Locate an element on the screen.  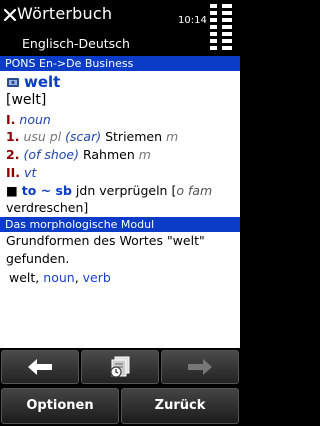
arrow-left-icon is located at coordinates (40, 367).